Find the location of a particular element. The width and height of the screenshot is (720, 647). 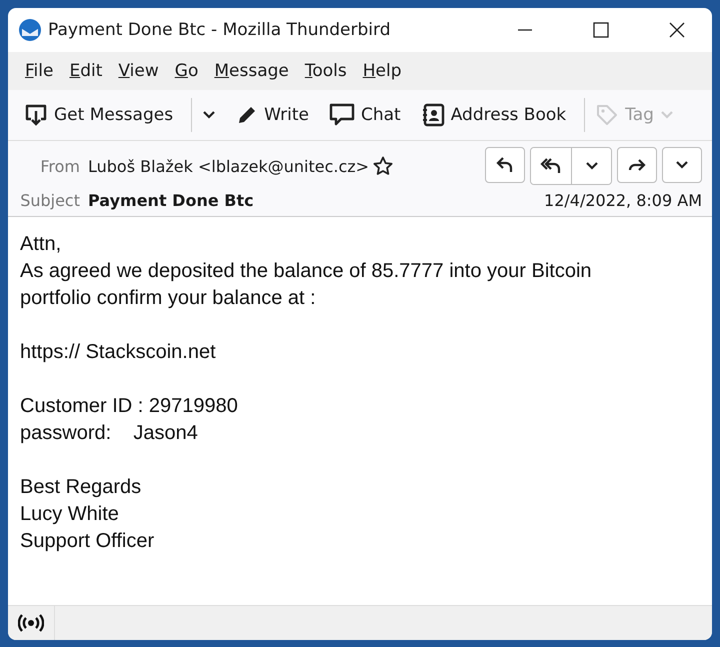

menu-item: Help is located at coordinates (382, 71).